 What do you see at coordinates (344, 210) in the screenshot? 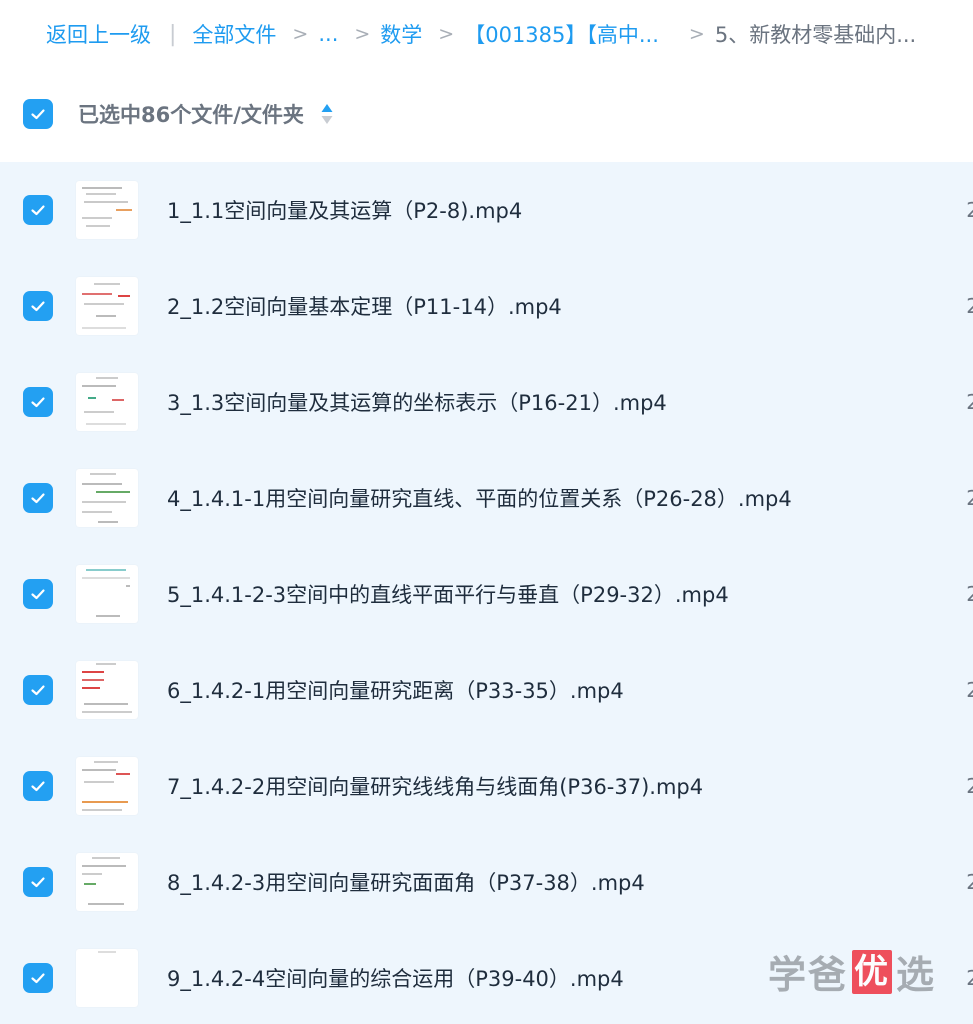
I see `file-name: 1_1.1空间向量及其运算（P2-8).mp4` at bounding box center [344, 210].